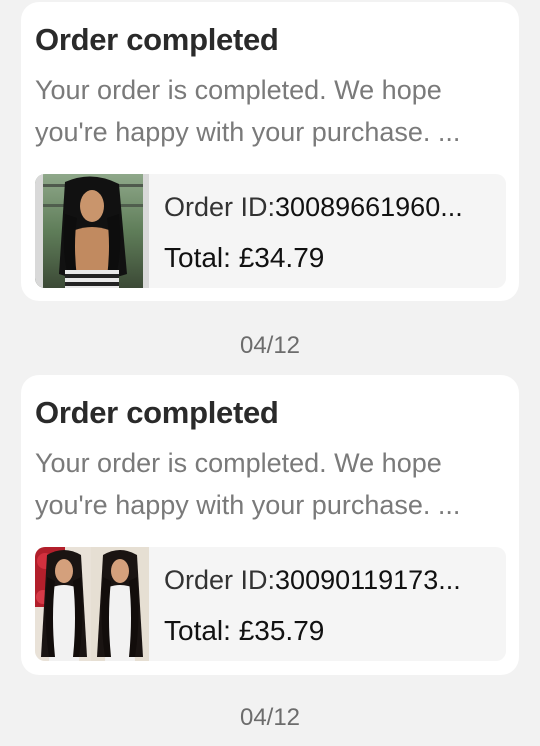 Image resolution: width=540 pixels, height=746 pixels. Describe the element at coordinates (281, 630) in the screenshot. I see `total-value: £35.79` at that location.